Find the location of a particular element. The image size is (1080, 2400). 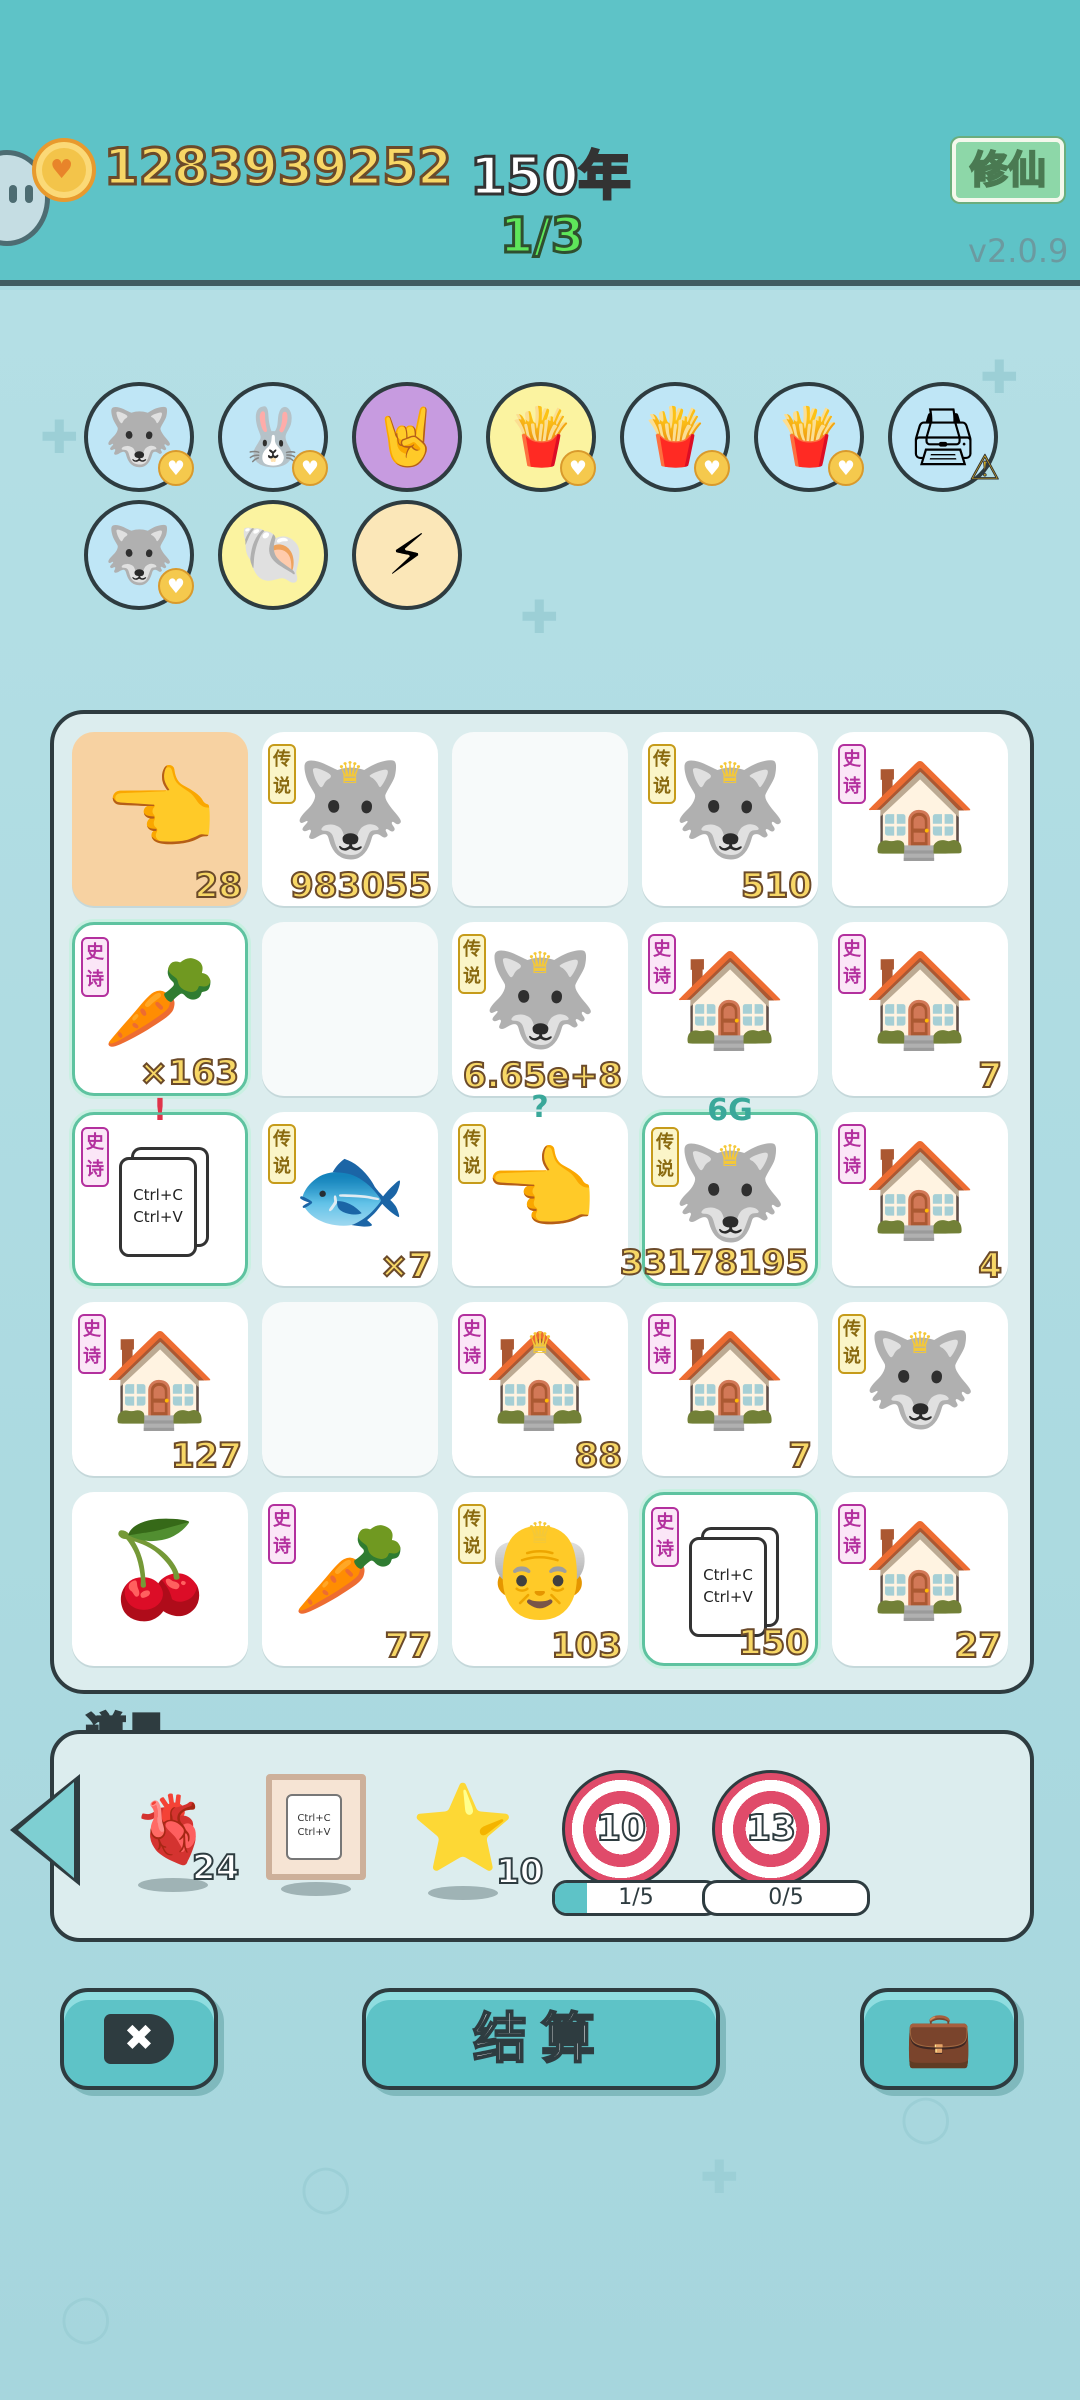

rock-hand-skill: 🤘 is located at coordinates (407, 437).